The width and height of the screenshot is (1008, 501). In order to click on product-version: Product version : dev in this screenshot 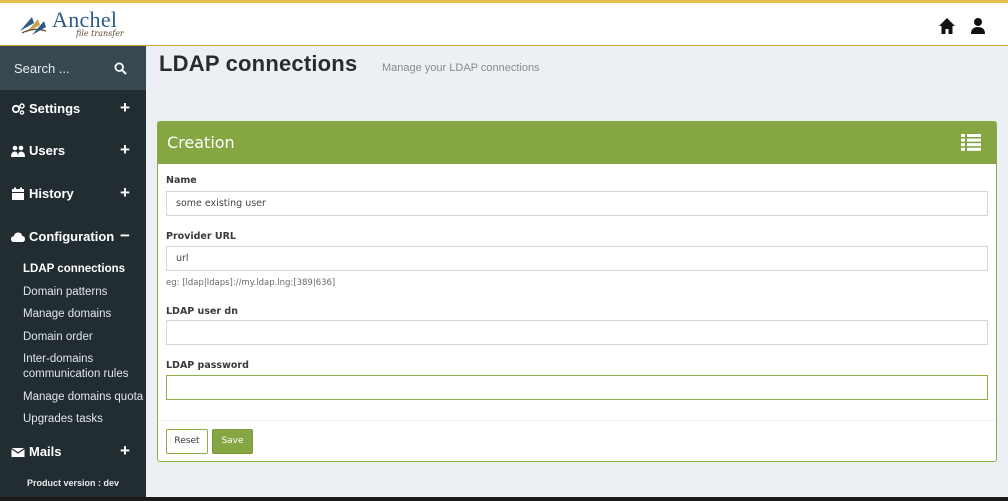, I will do `click(73, 483)`.